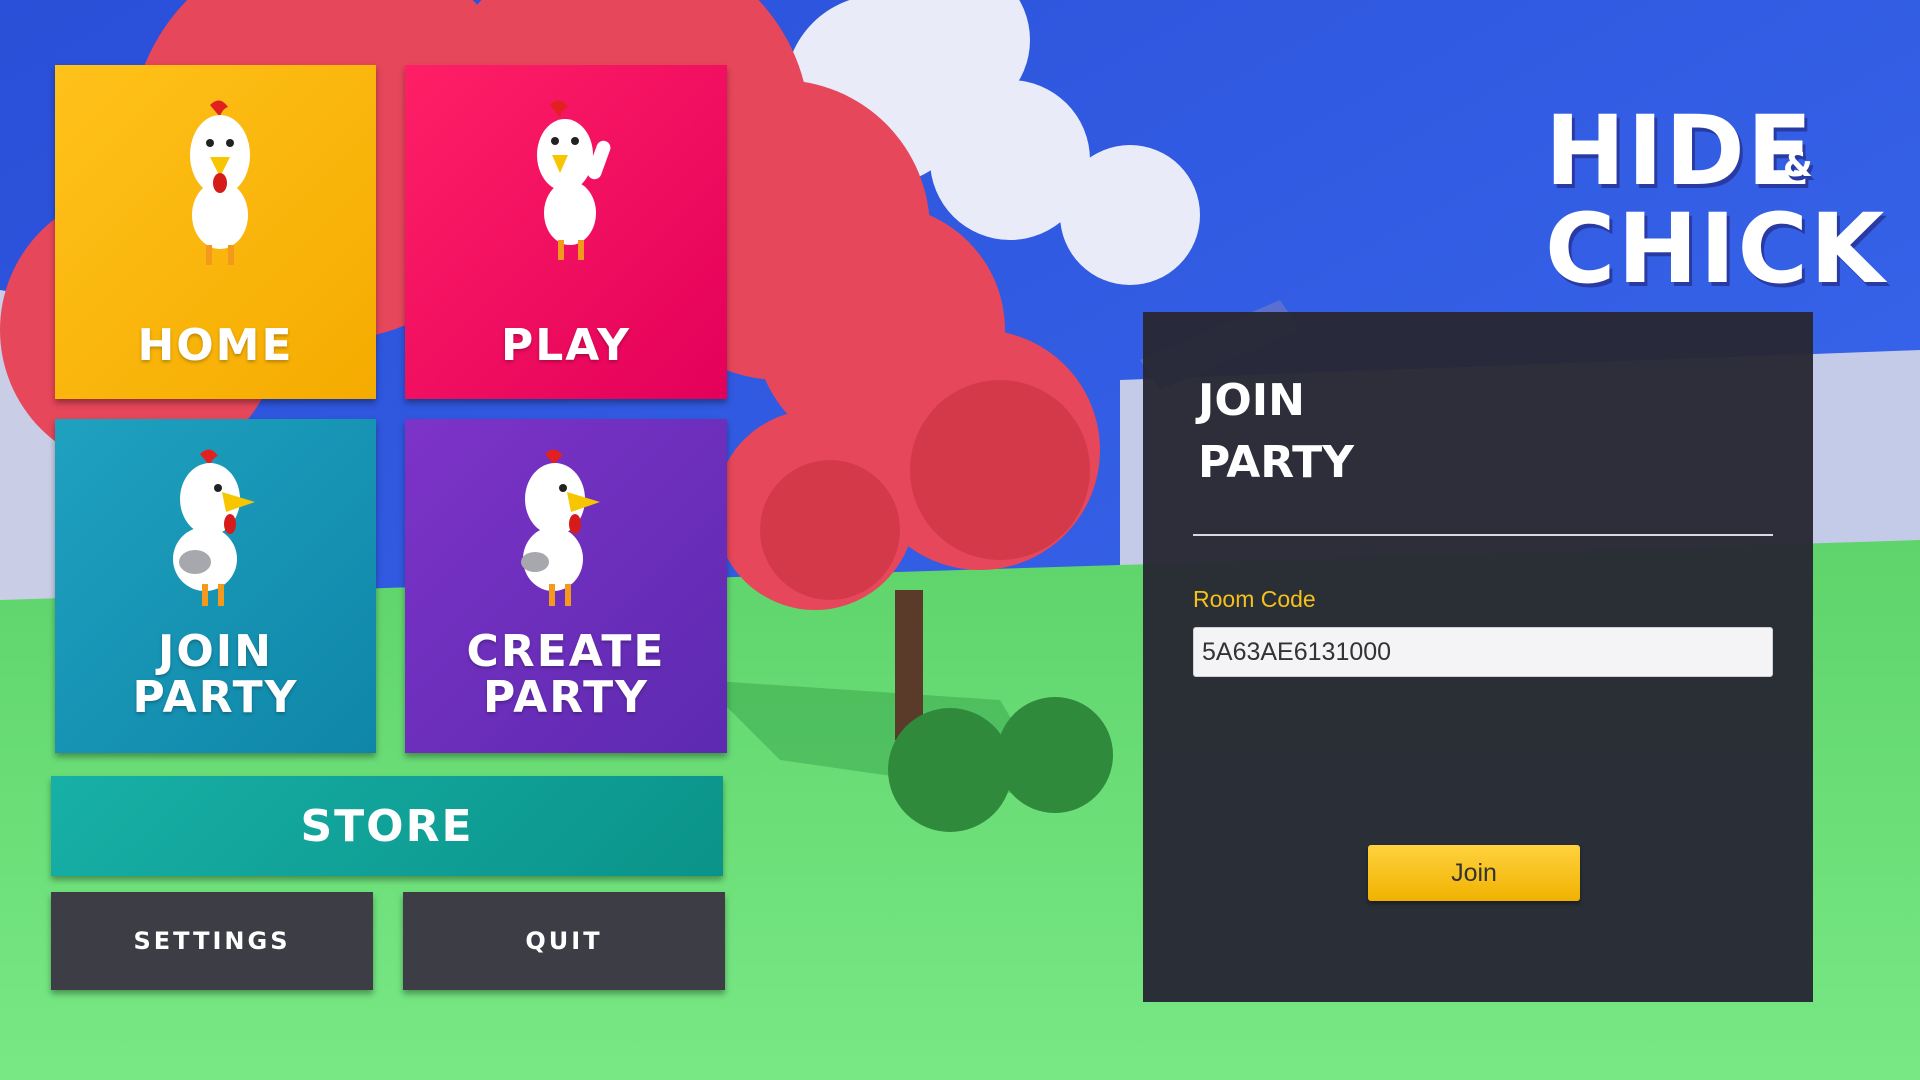 This screenshot has height=1080, width=1920. Describe the element at coordinates (566, 651) in the screenshot. I see `create-party-label-line1: CREATE` at that location.